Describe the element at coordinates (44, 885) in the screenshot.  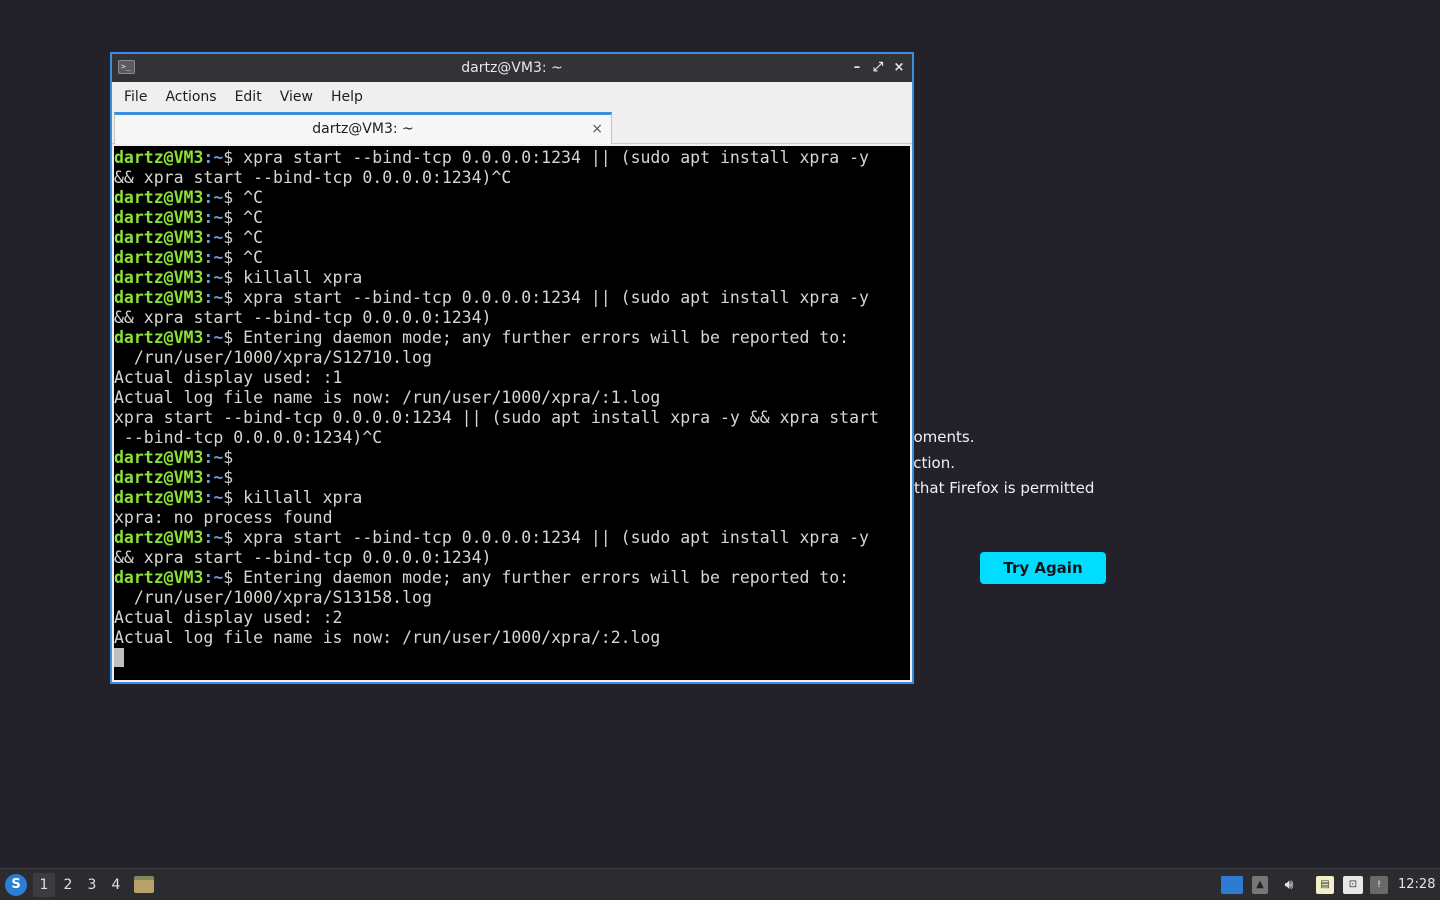
I see `workspace-1: 1` at that location.